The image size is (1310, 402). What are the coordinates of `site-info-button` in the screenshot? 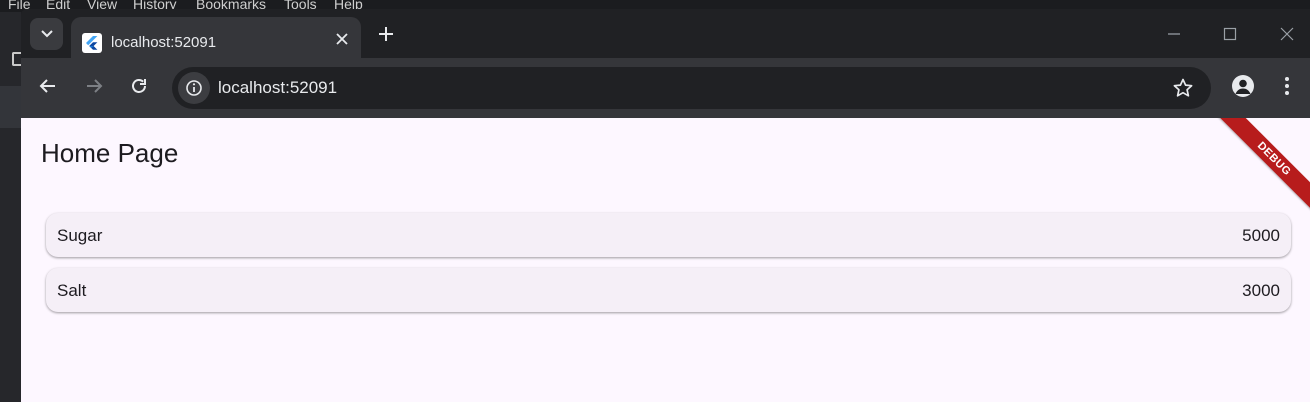 It's located at (194, 88).